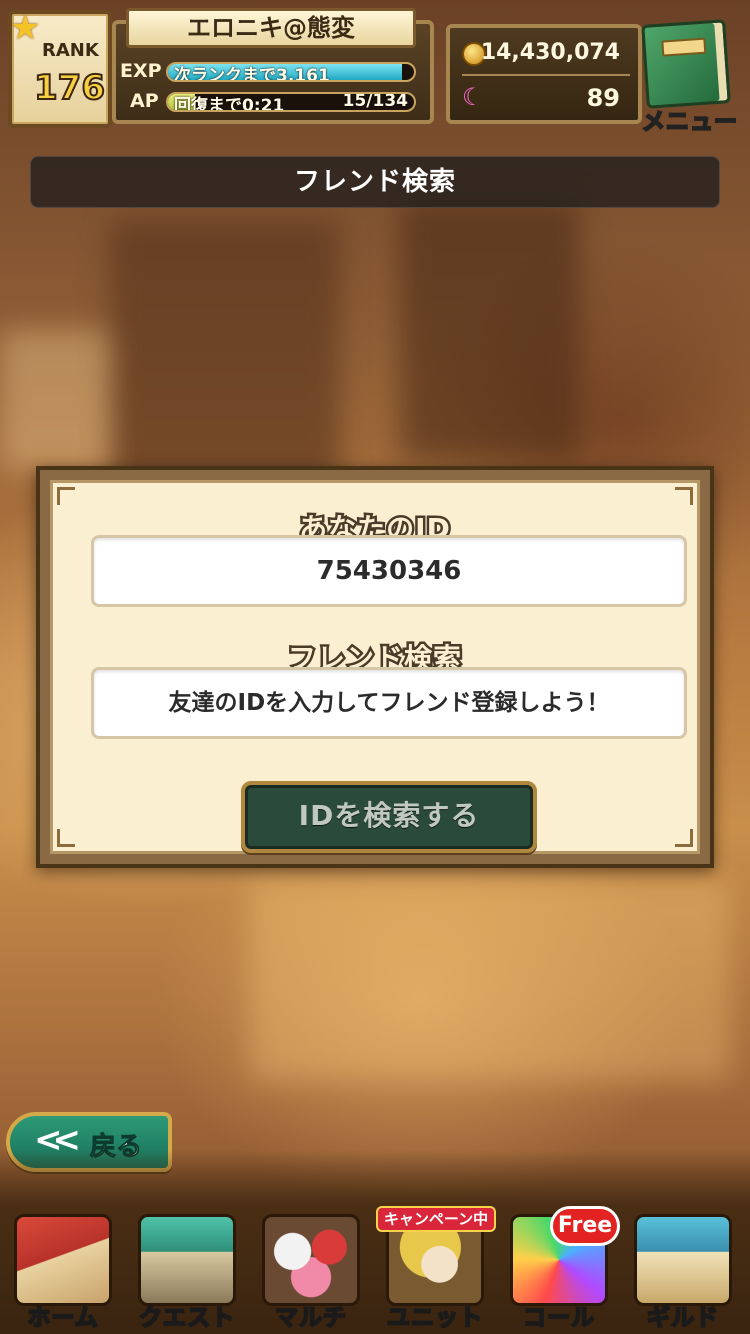 The height and width of the screenshot is (1334, 750). What do you see at coordinates (70, 50) in the screenshot?
I see `rank-label: RANK` at bounding box center [70, 50].